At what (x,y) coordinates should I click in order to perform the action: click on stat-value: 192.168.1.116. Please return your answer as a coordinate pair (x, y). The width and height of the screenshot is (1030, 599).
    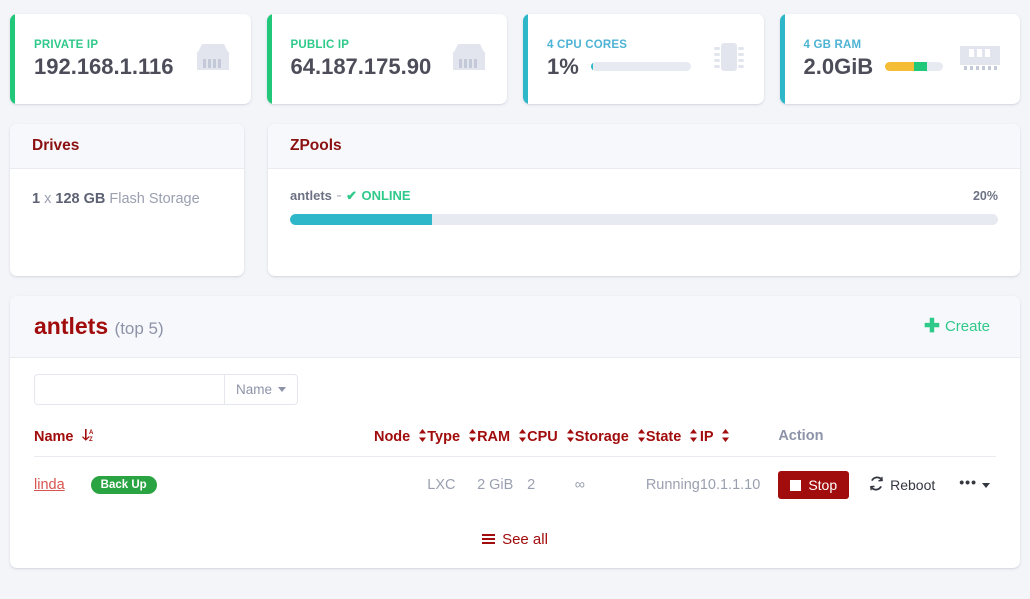
    Looking at the image, I should click on (104, 66).